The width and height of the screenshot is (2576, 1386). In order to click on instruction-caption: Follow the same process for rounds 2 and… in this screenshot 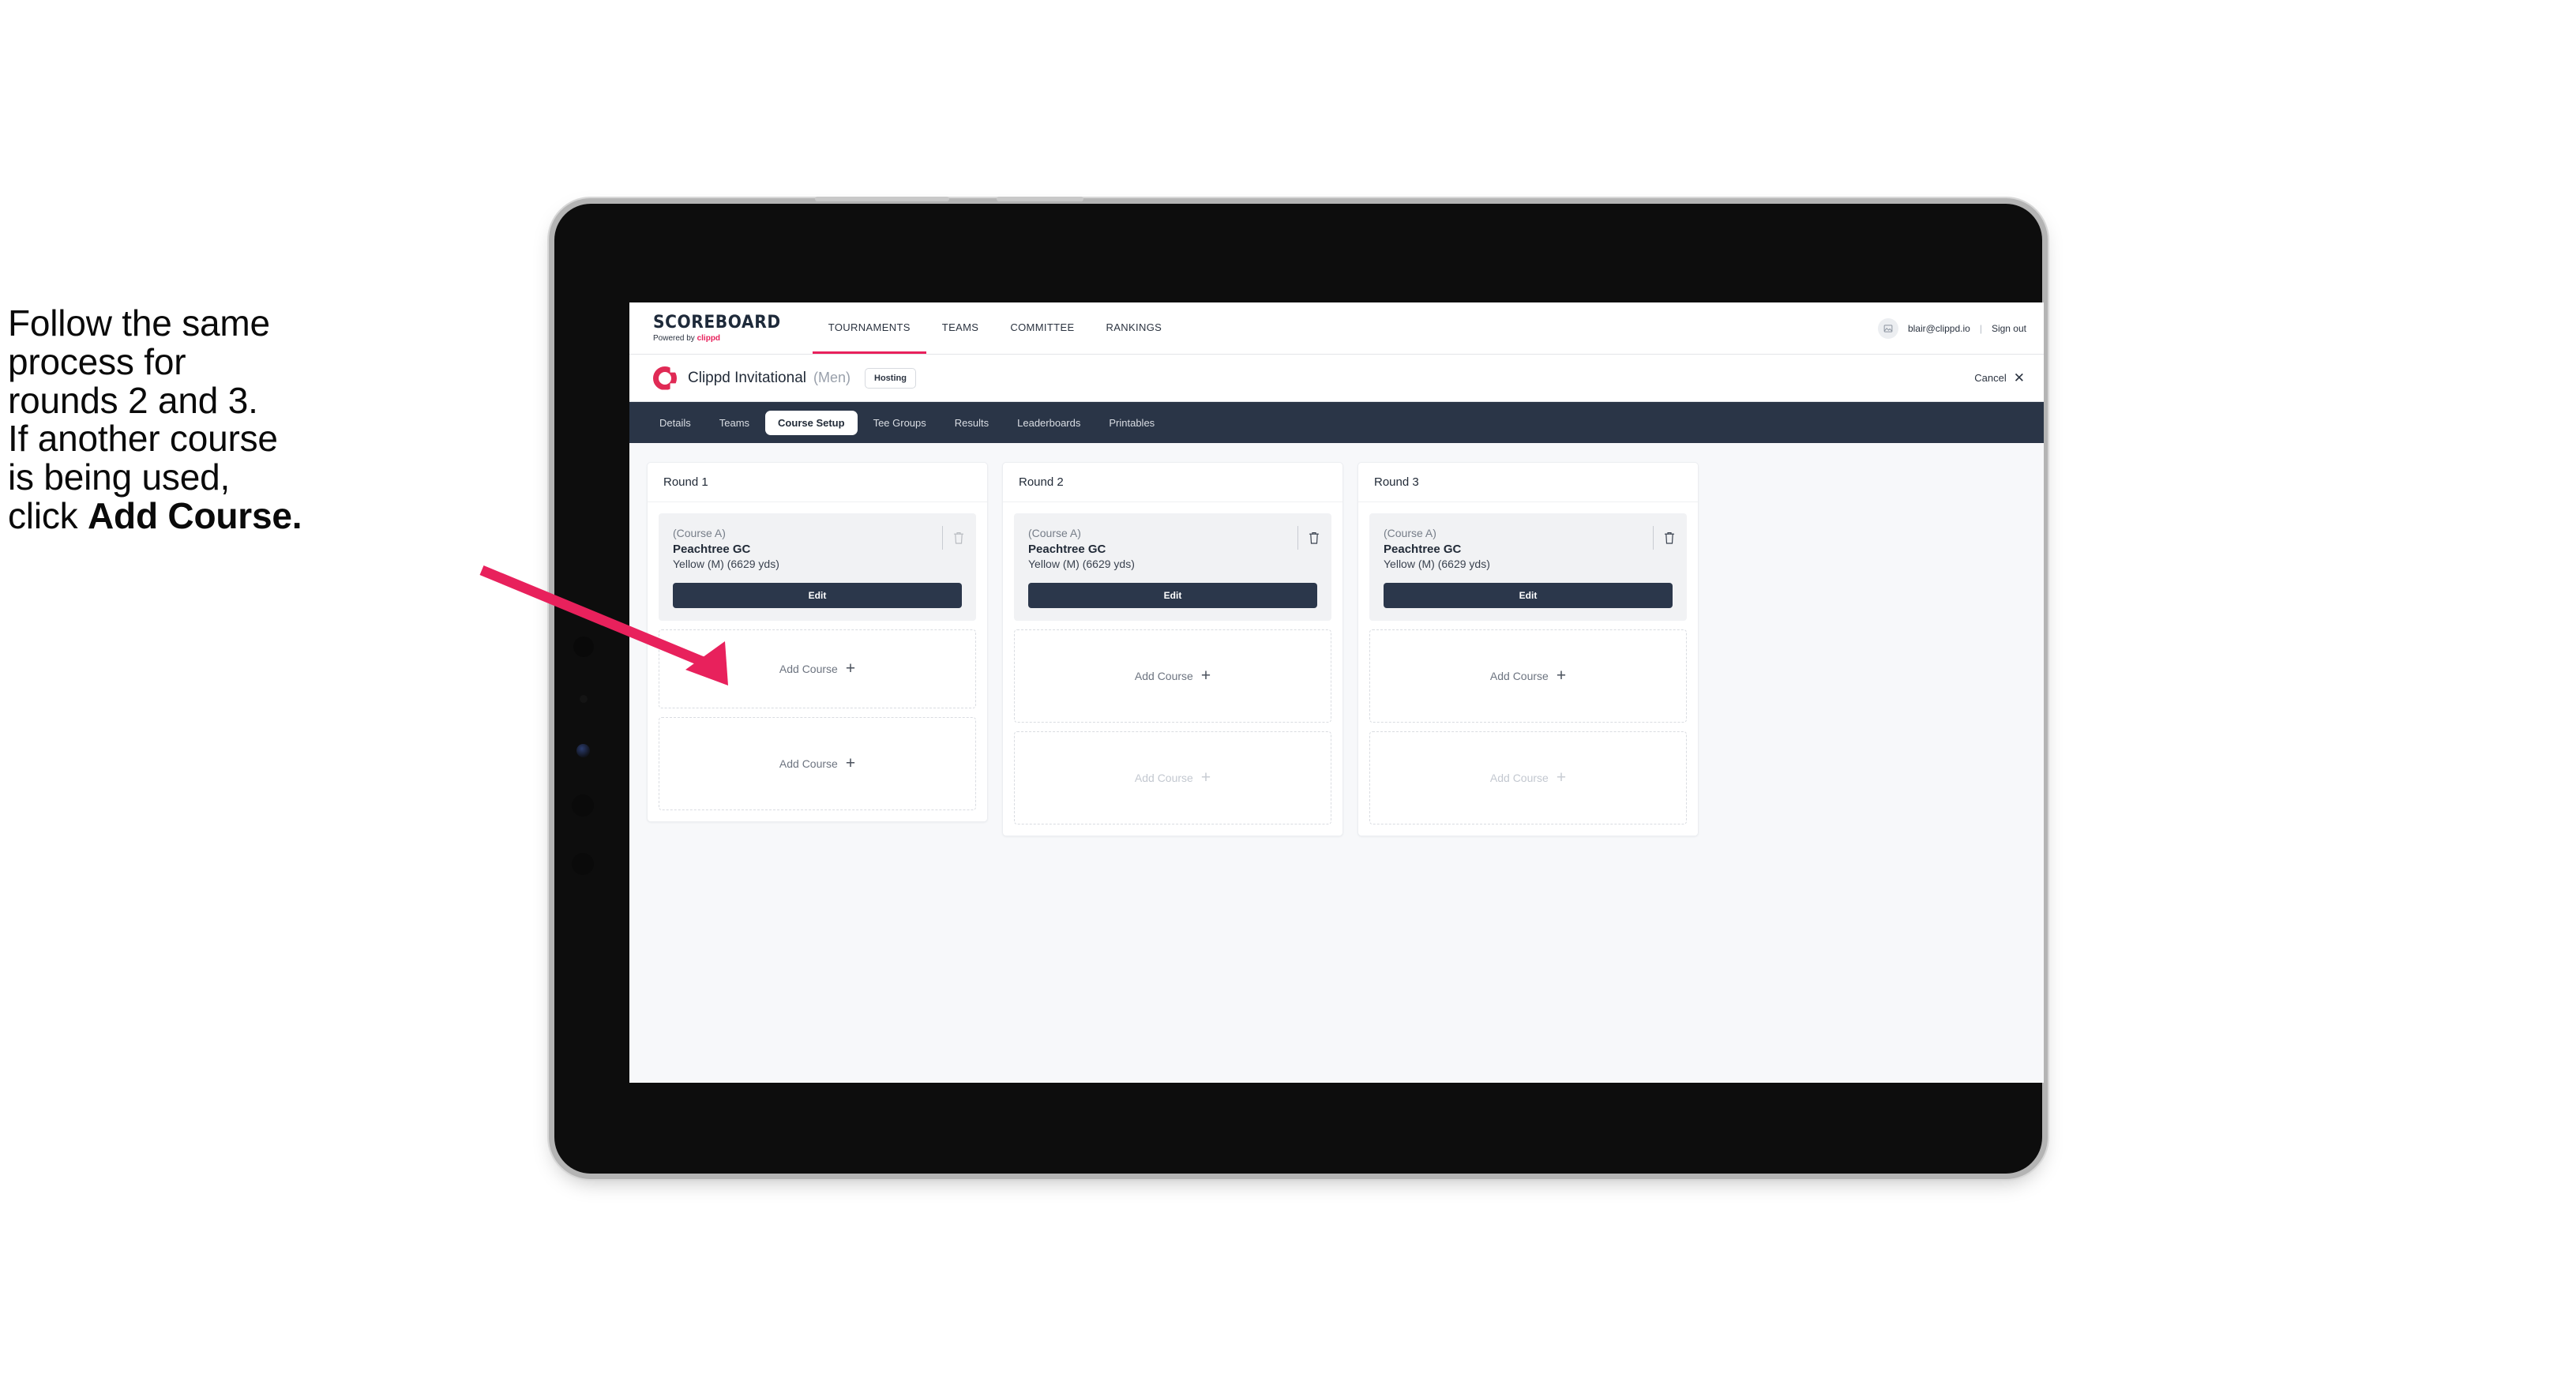, I will do `click(260, 419)`.